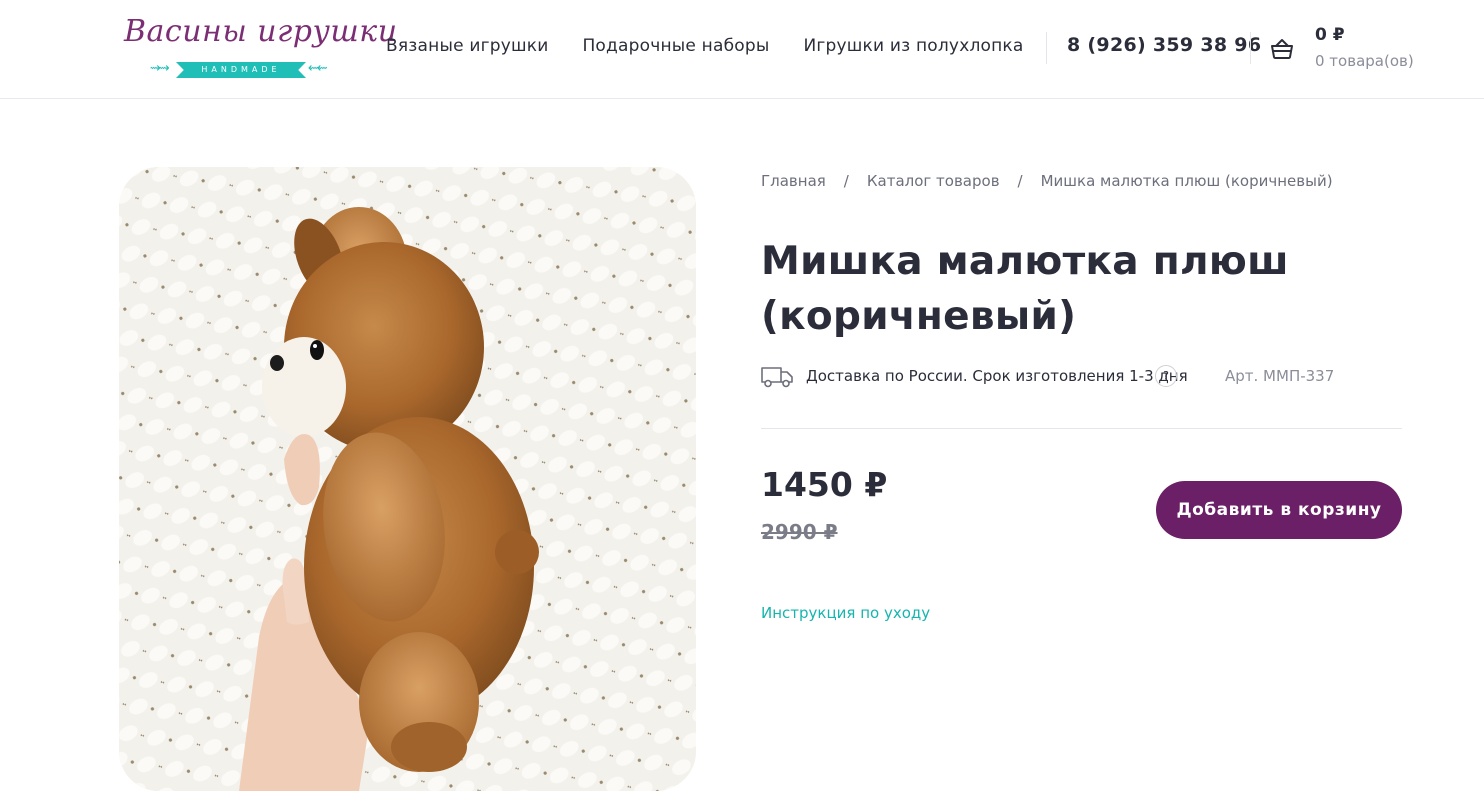 This screenshot has height=804, width=1484. I want to click on logo: Васины игрушки ⇝⇝ HANDMADE ⇜⇜, so click(258, 49).